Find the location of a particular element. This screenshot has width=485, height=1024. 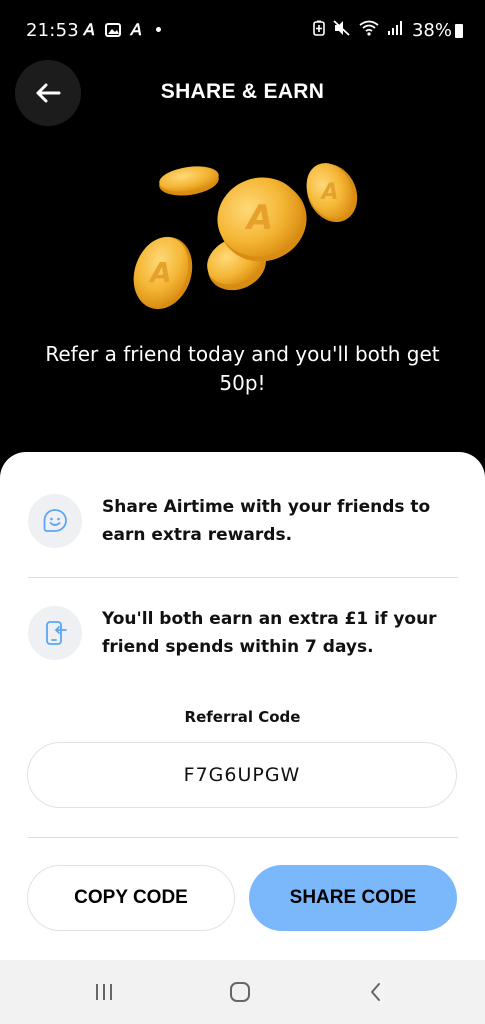

home-button is located at coordinates (240, 992).